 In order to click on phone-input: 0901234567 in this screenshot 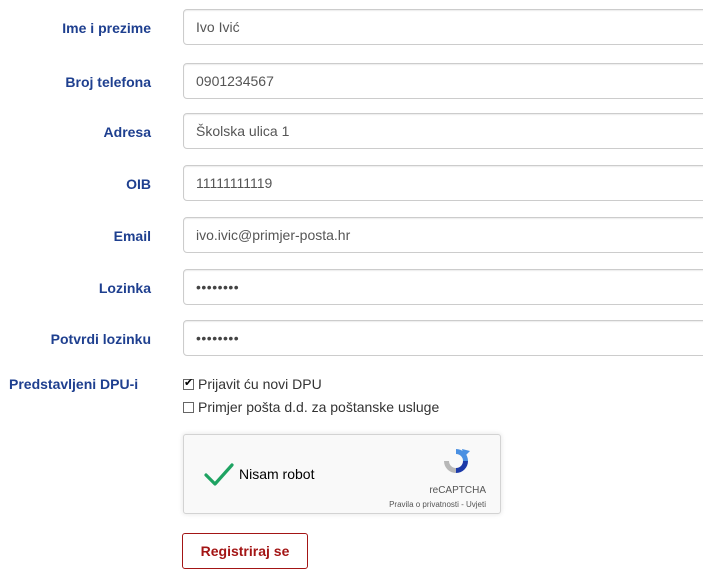, I will do `click(443, 81)`.